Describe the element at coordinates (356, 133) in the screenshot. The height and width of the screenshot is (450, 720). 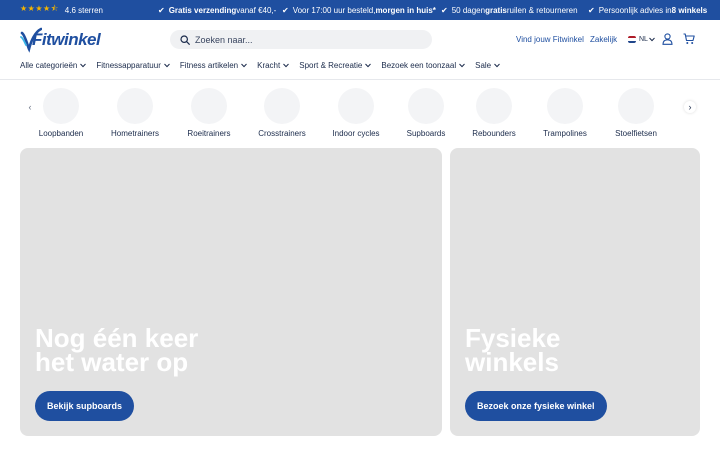
I see `category-label: Indoor cycles` at that location.